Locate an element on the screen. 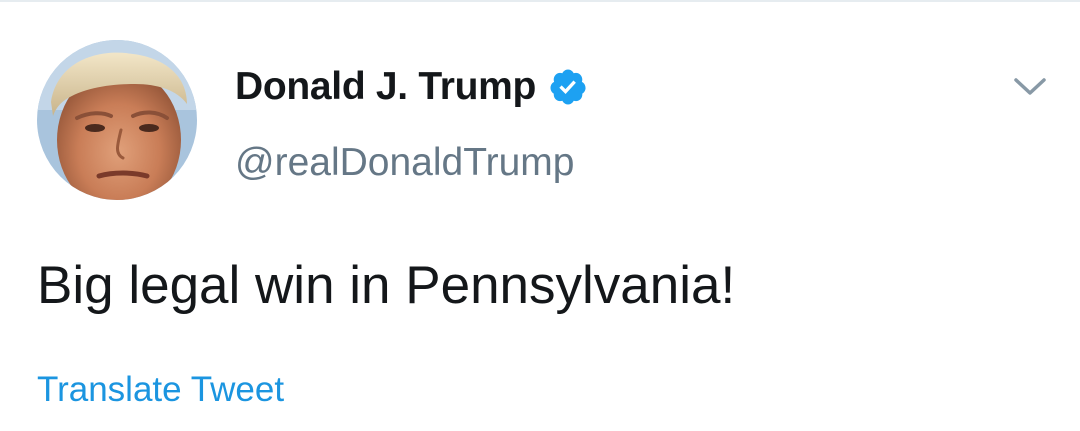 This screenshot has width=1080, height=431. verified-badge-icon is located at coordinates (568, 87).